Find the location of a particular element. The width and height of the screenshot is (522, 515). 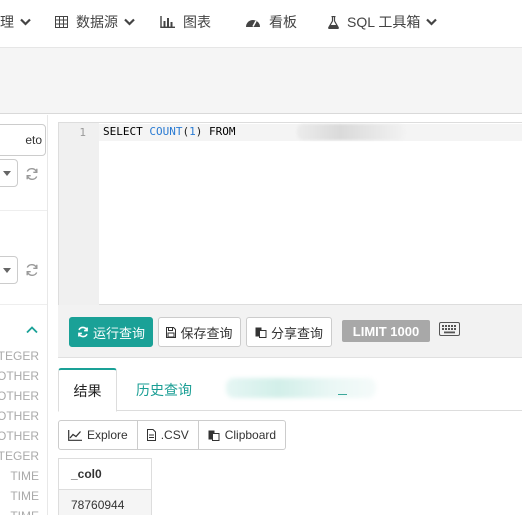

database-select is located at coordinates (9, 173).